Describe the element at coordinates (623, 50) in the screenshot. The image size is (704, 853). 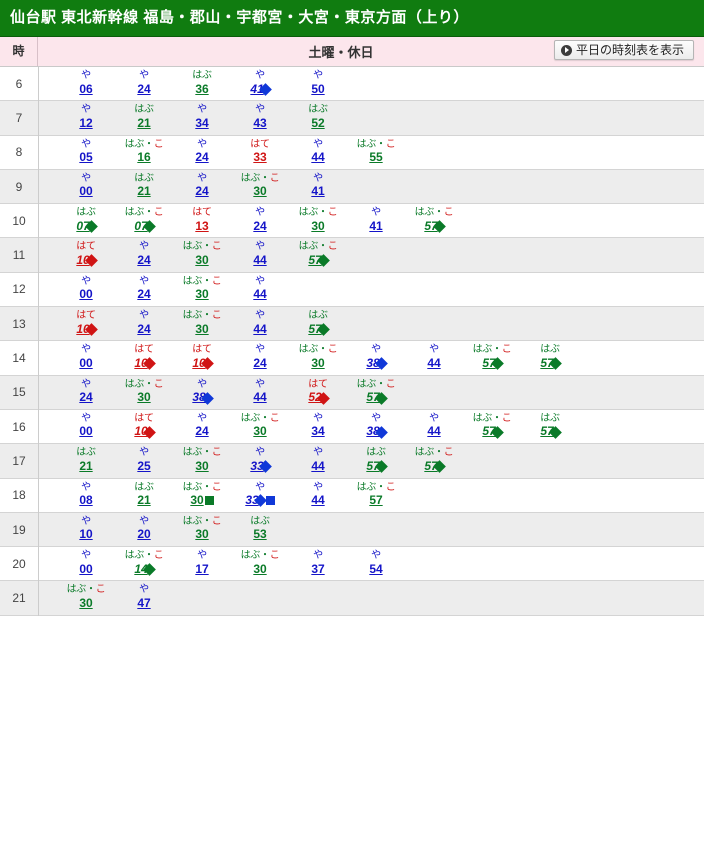
I see `show-weekday-timetable-button: 平日の時刻表を表示` at that location.